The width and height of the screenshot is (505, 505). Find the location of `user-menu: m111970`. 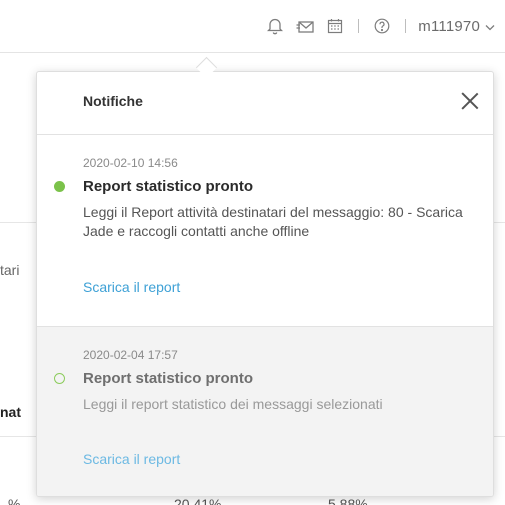

user-menu: m111970 is located at coordinates (456, 26).